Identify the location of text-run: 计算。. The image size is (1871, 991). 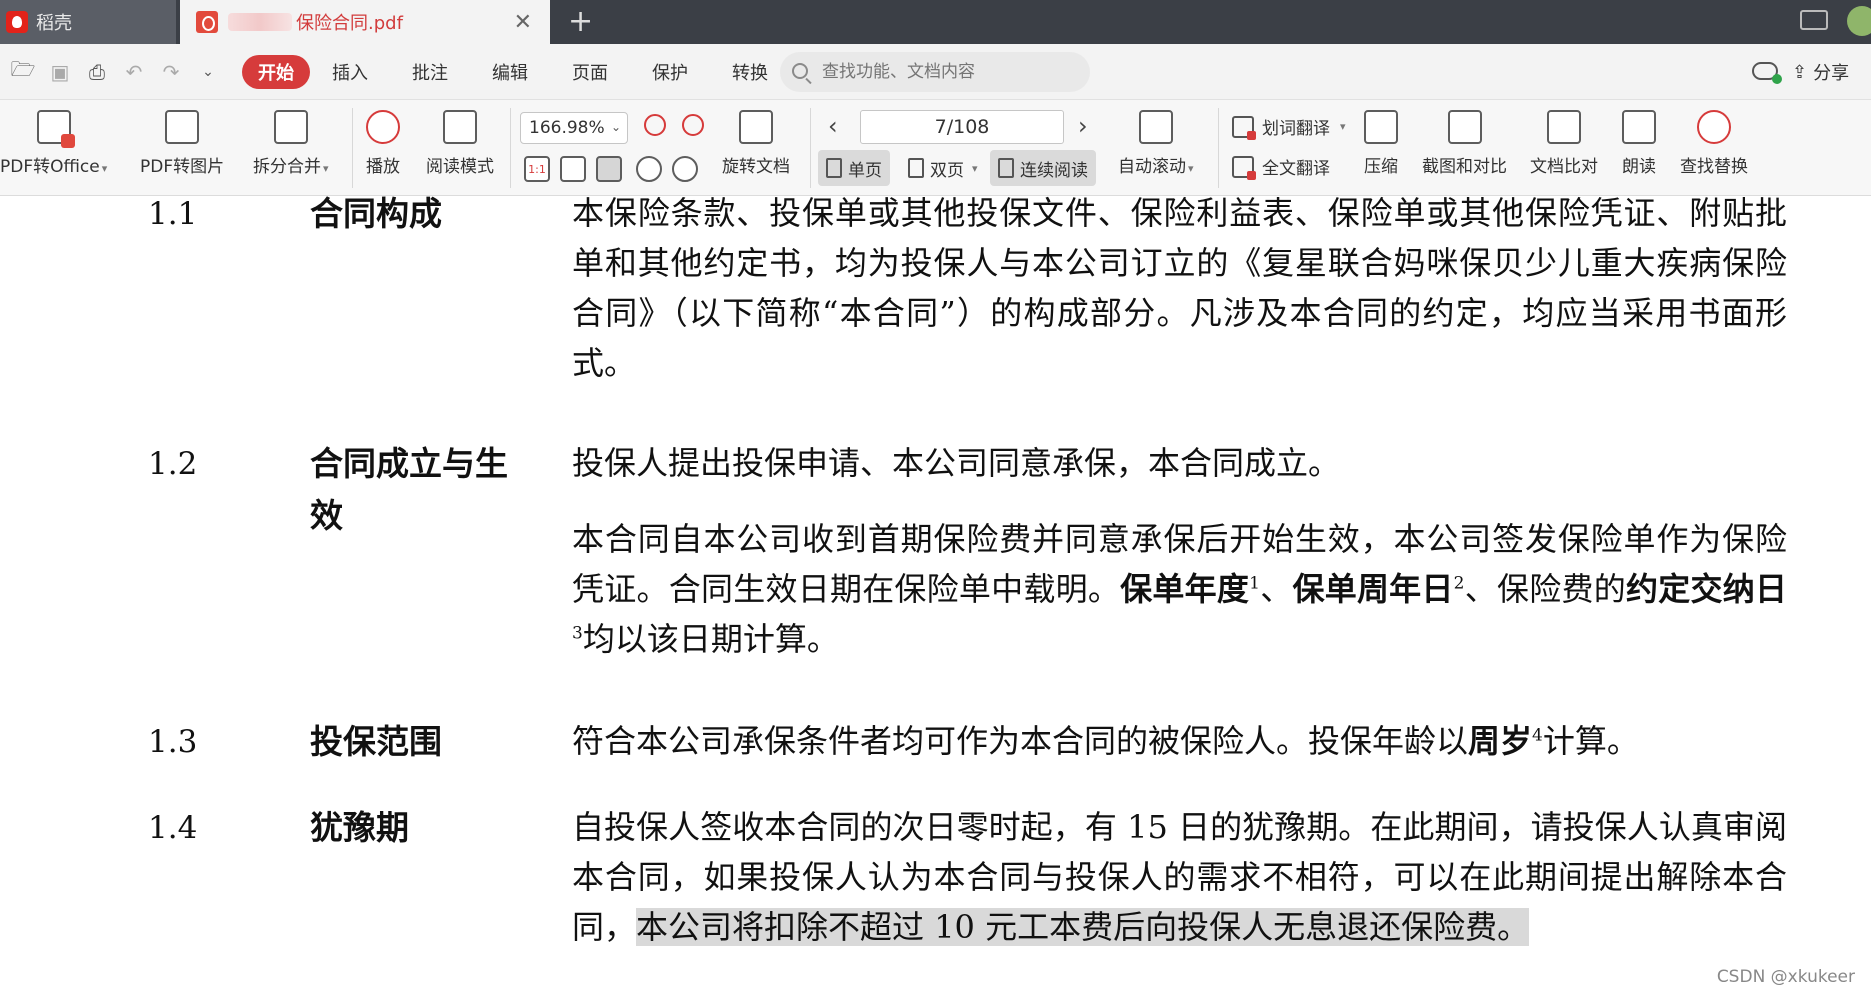
(1590, 741).